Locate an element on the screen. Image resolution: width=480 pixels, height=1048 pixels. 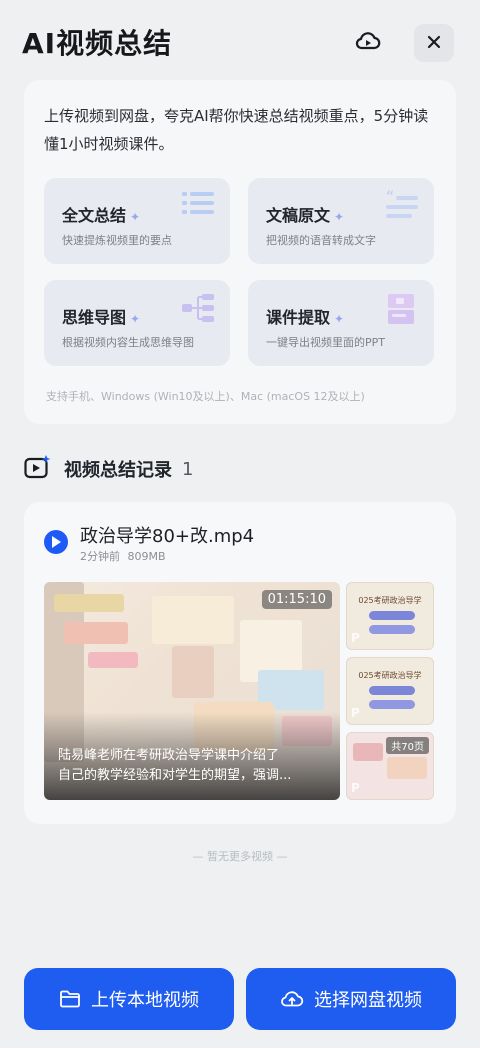
feature-slides-extract: 课件提取 ✦ 一键导出视频里面的PPT is located at coordinates (341, 323).